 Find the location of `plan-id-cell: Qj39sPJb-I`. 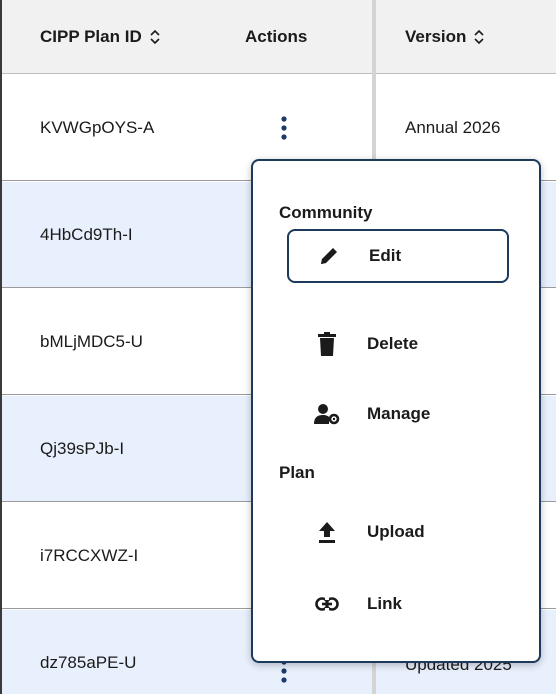

plan-id-cell: Qj39sPJb-I is located at coordinates (82, 448).